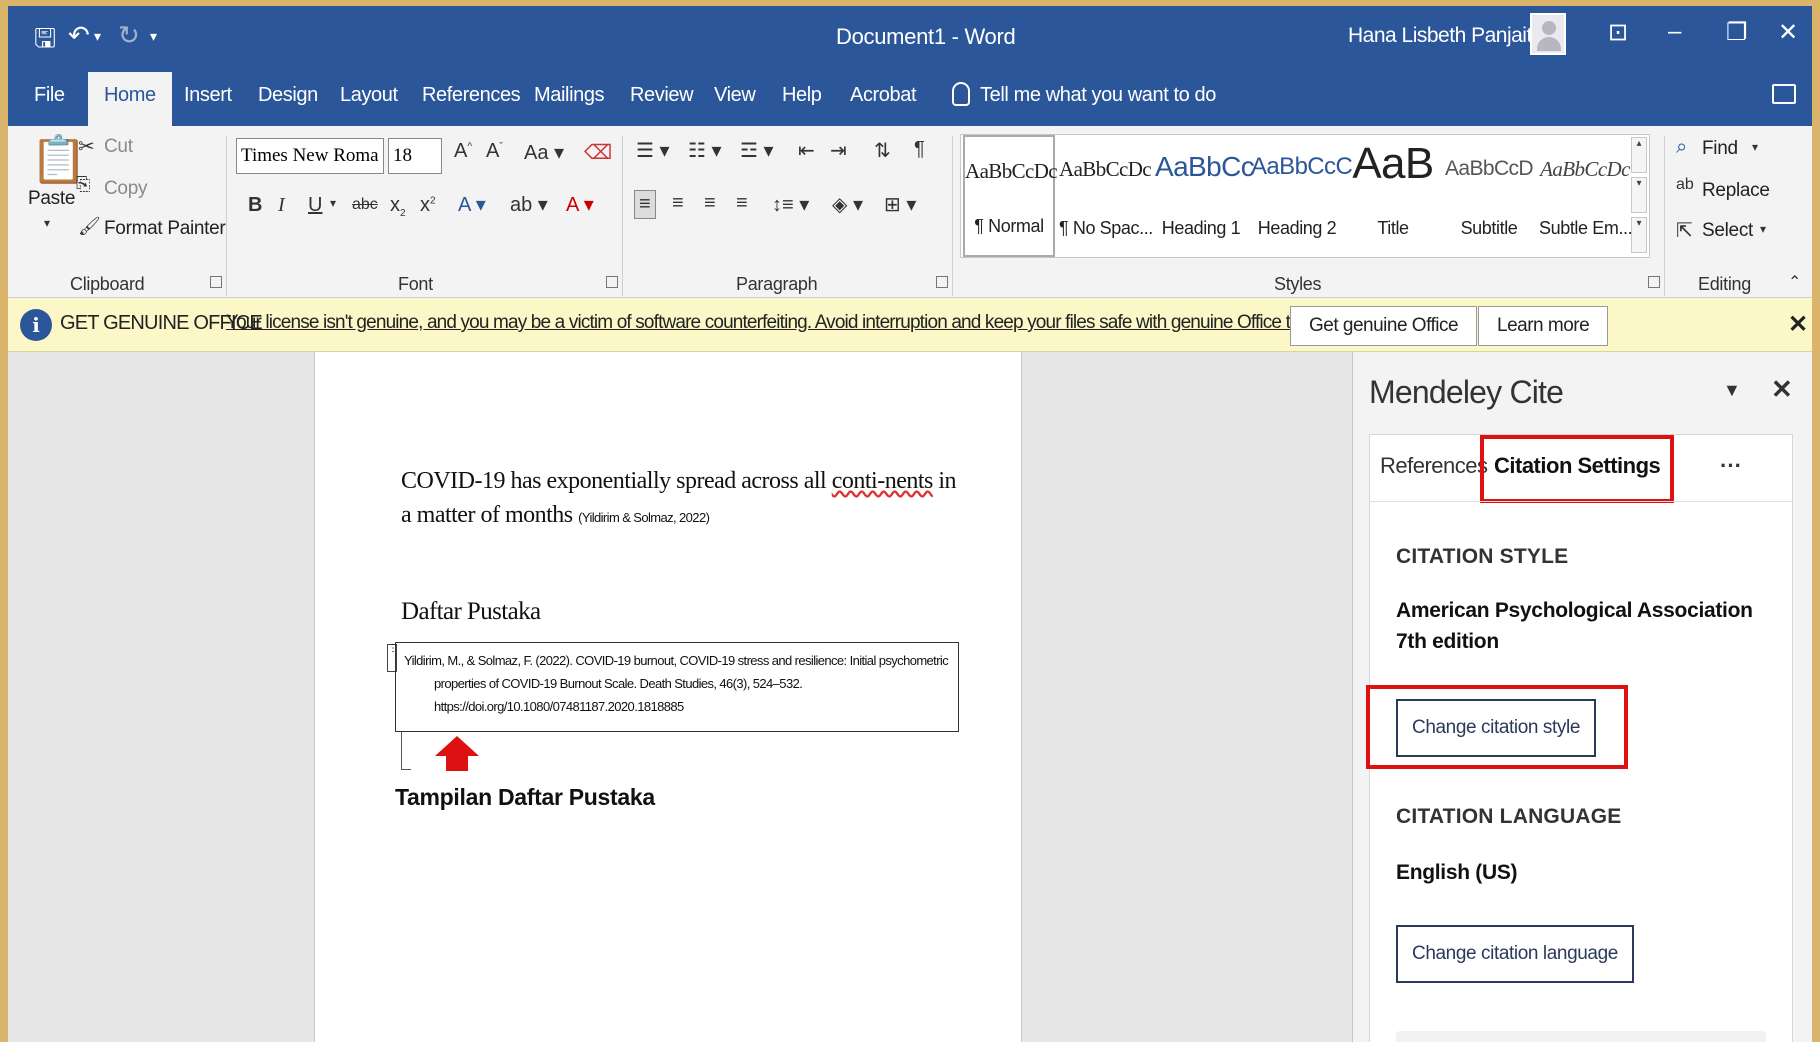 Image resolution: width=1820 pixels, height=1042 pixels. Describe the element at coordinates (472, 204) in the screenshot. I see `text-effects-icon: A ▾` at that location.